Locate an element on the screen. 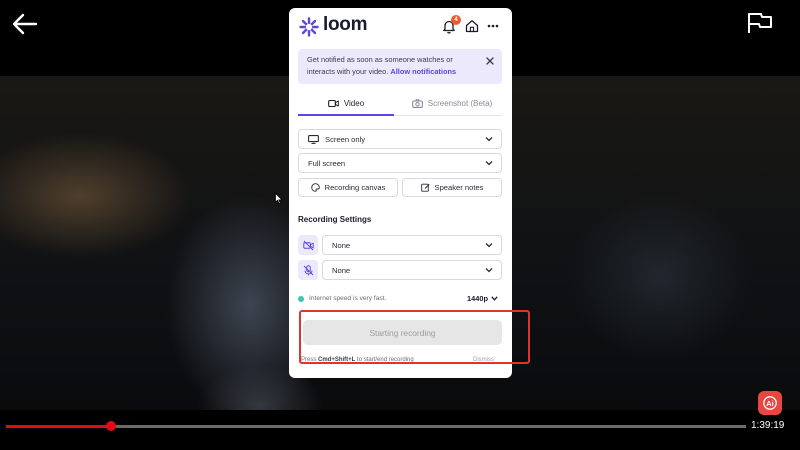 The height and width of the screenshot is (450, 800). internet-status-dot is located at coordinates (301, 299).